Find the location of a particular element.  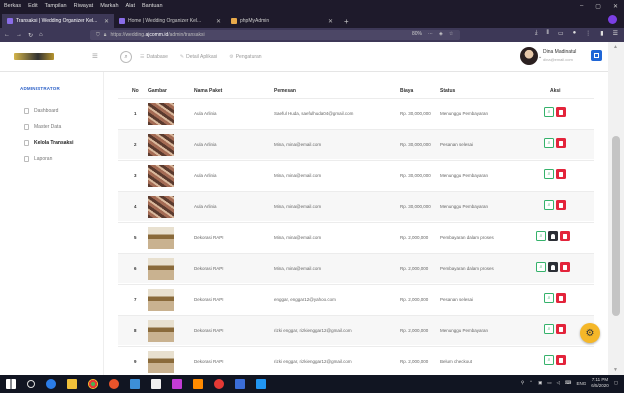

sidebar-item-kelola-transaksi: Kelola Transaksi is located at coordinates (48, 143).